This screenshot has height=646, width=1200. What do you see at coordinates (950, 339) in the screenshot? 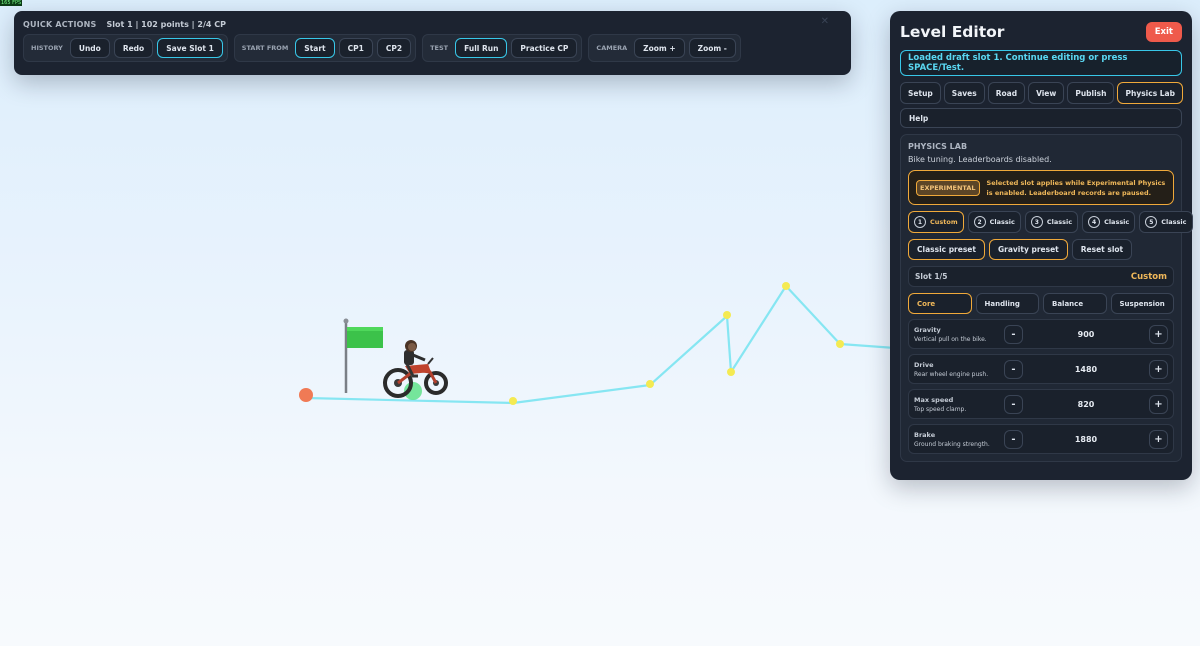
I see `param-description: Vertical pull on the bike.` at bounding box center [950, 339].